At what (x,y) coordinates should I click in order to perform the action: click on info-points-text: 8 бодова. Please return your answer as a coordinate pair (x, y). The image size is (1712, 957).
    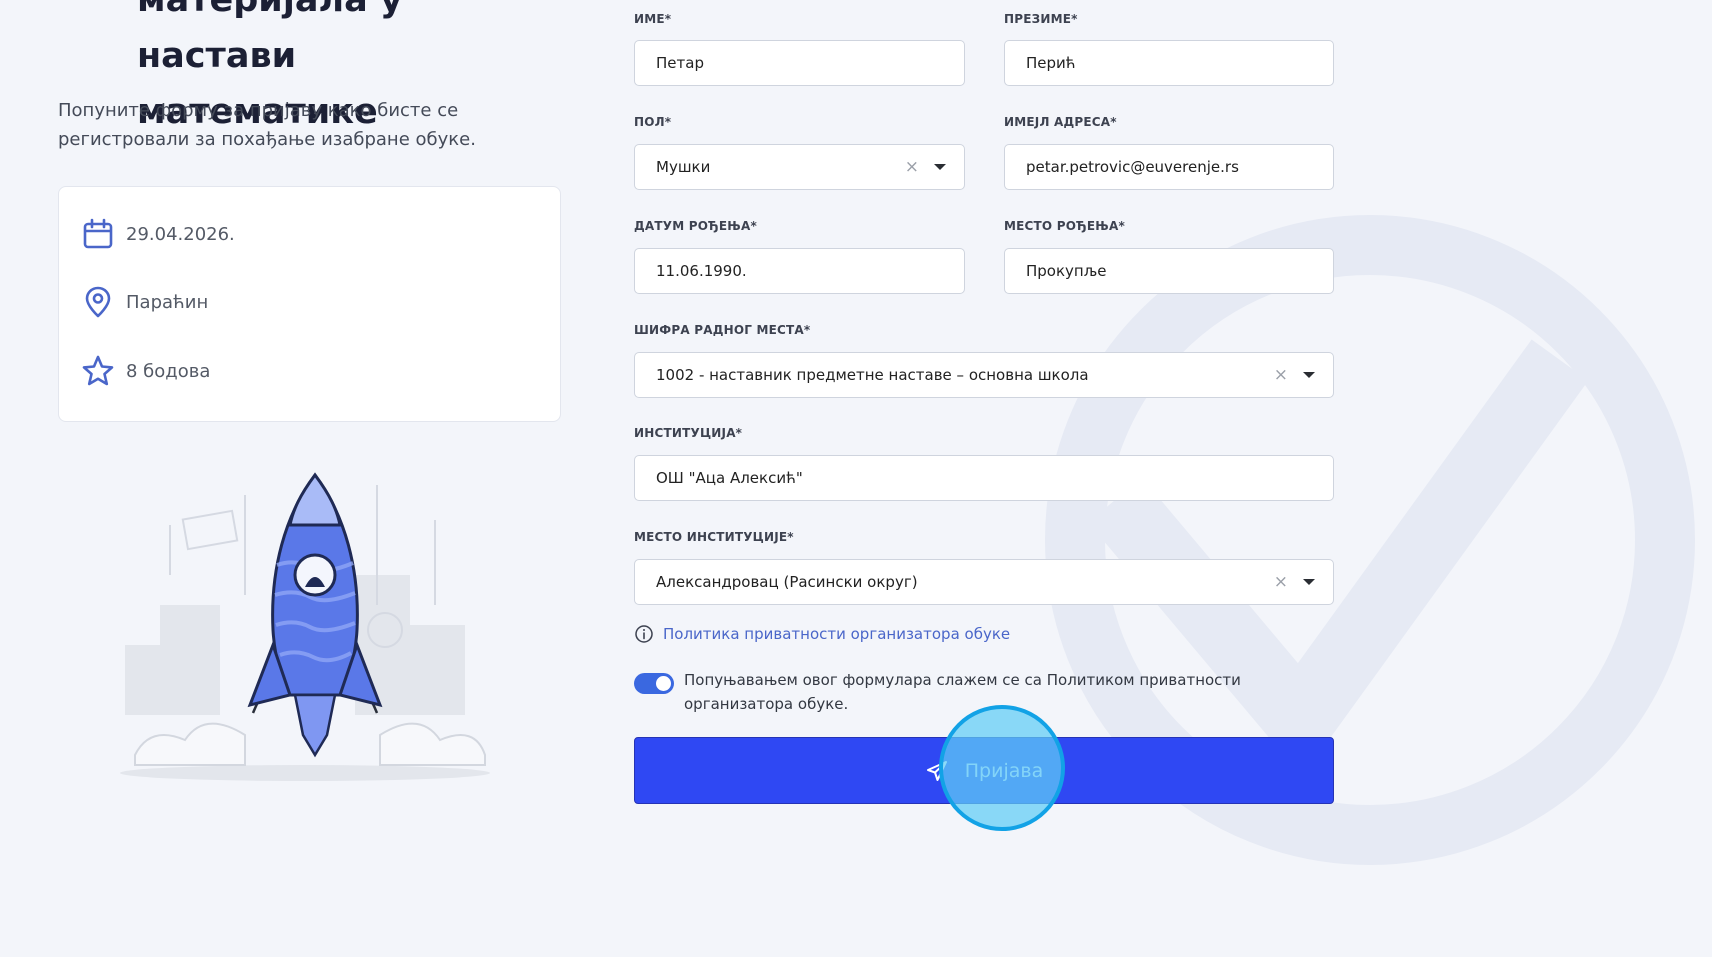
    Looking at the image, I should click on (168, 371).